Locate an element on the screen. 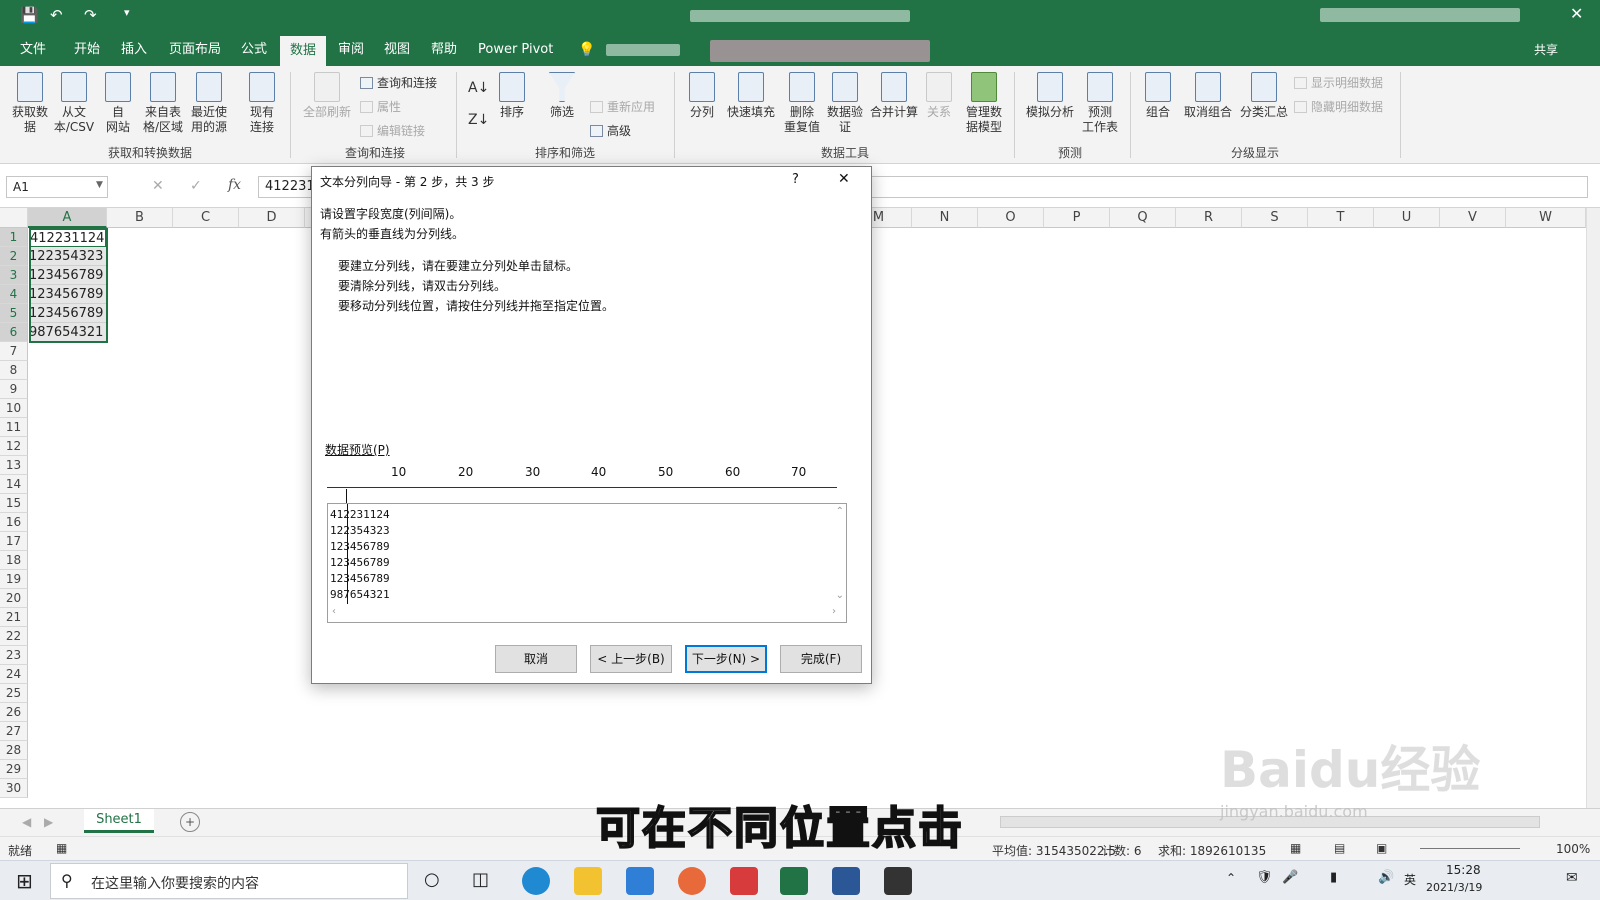 The image size is (1600, 900). column-header: C is located at coordinates (206, 218).